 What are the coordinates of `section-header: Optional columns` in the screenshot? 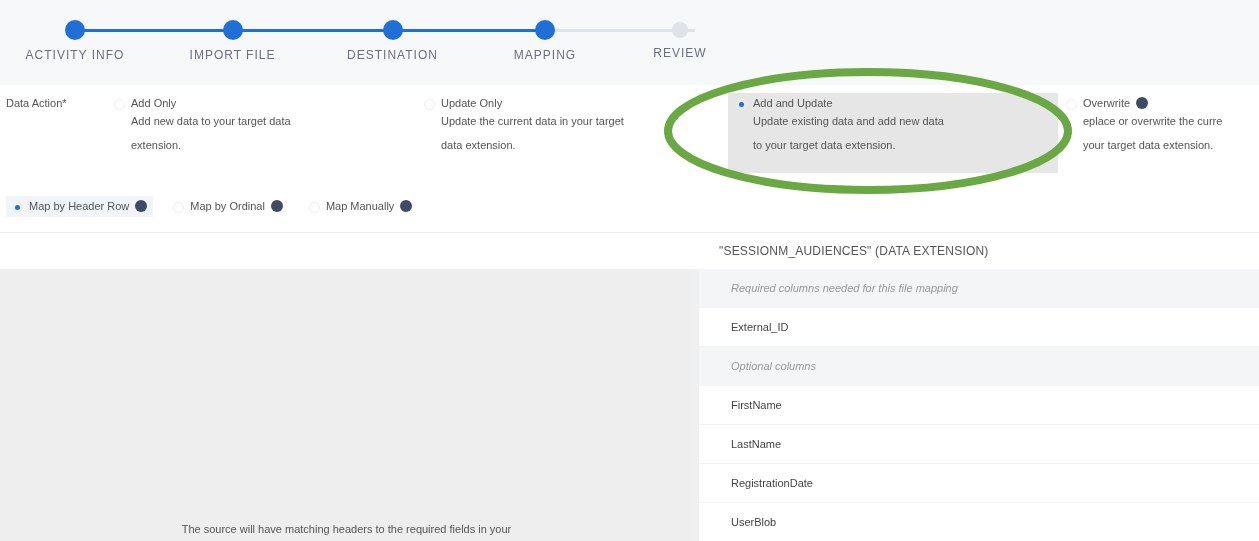 It's located at (979, 366).